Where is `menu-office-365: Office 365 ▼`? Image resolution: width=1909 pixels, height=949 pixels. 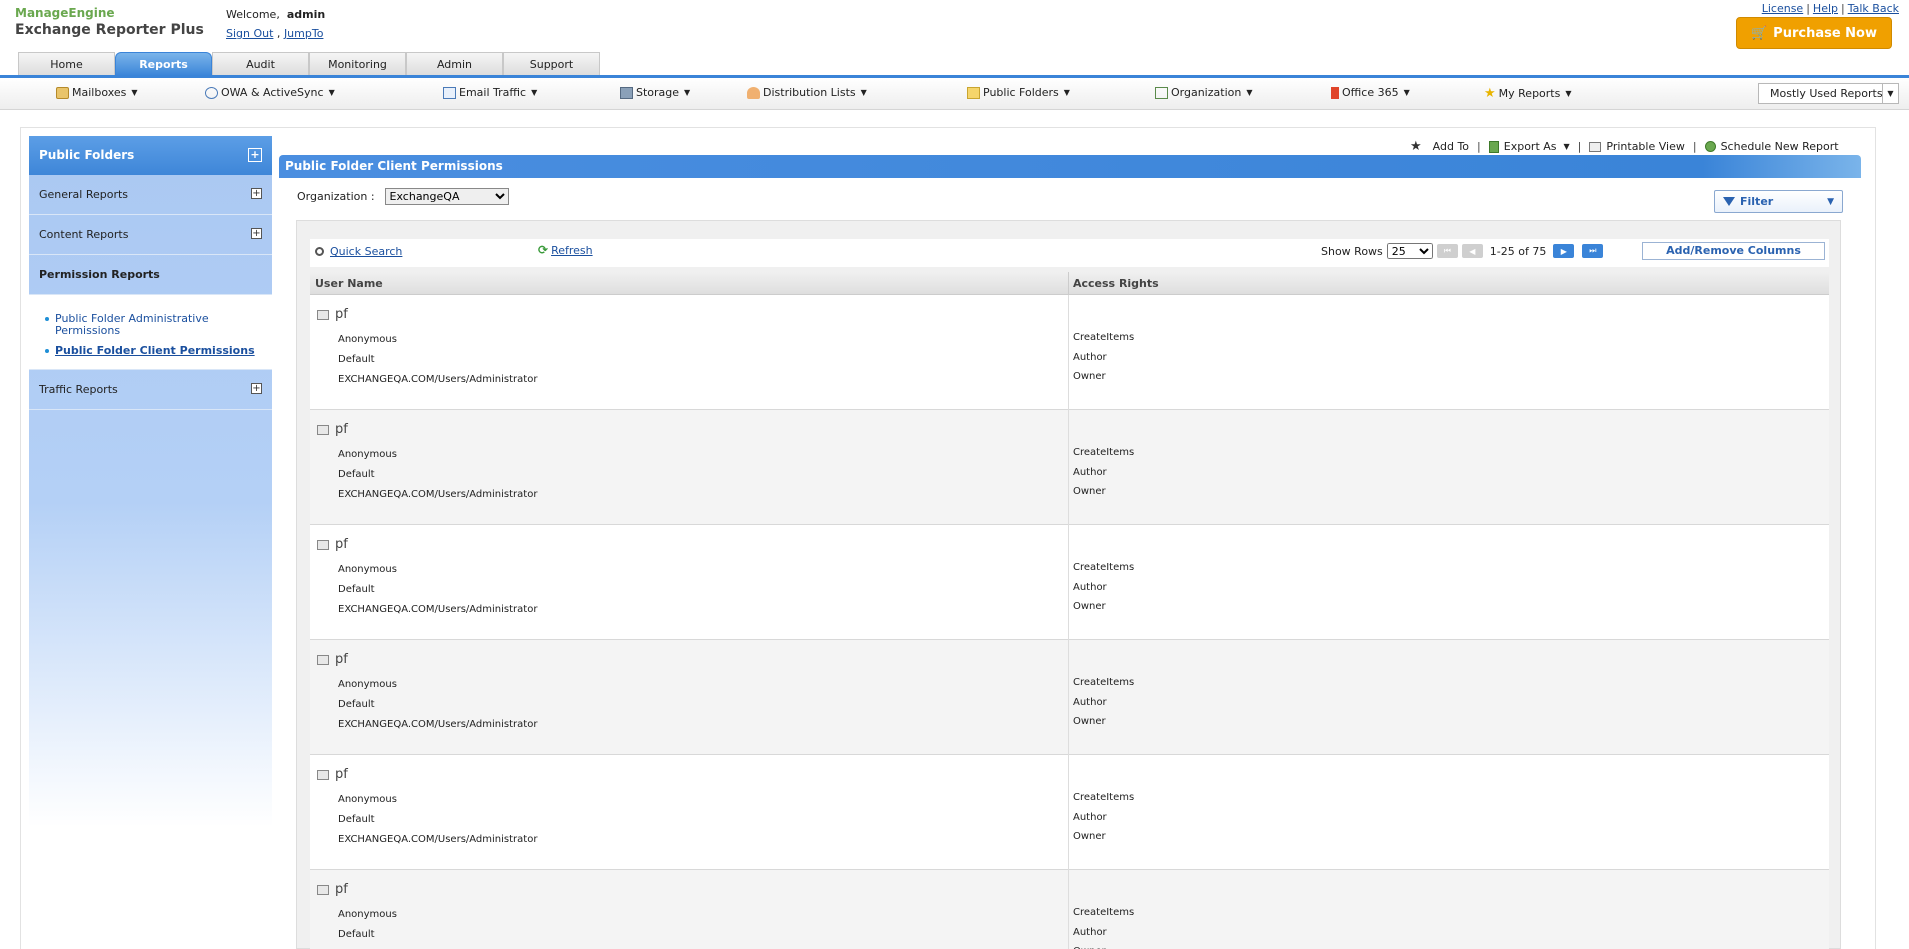
menu-office-365: Office 365 ▼ is located at coordinates (1370, 92).